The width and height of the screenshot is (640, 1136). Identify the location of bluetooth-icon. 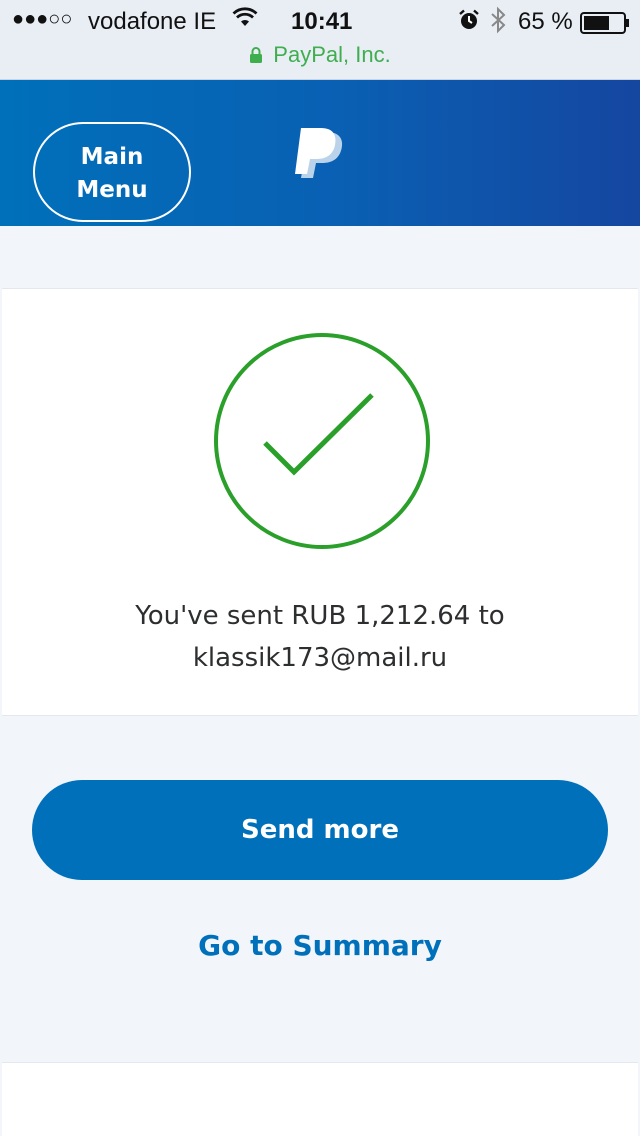
(498, 20).